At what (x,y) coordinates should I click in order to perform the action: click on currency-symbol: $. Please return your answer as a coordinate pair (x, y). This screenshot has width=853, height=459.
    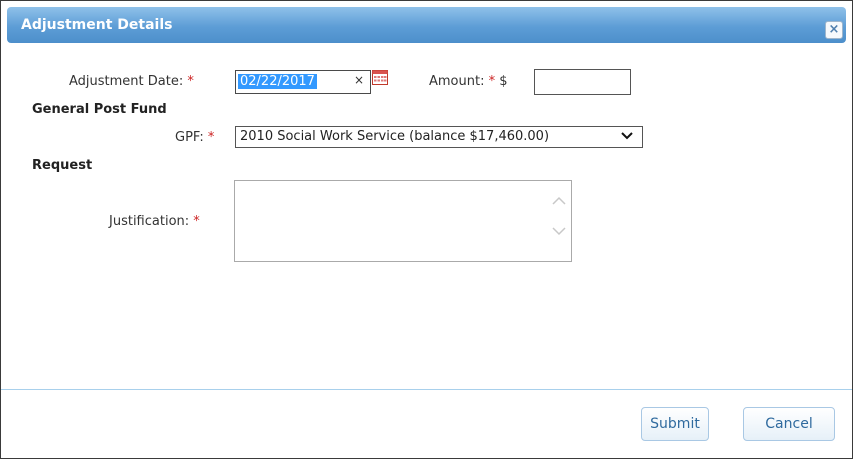
    Looking at the image, I should click on (503, 81).